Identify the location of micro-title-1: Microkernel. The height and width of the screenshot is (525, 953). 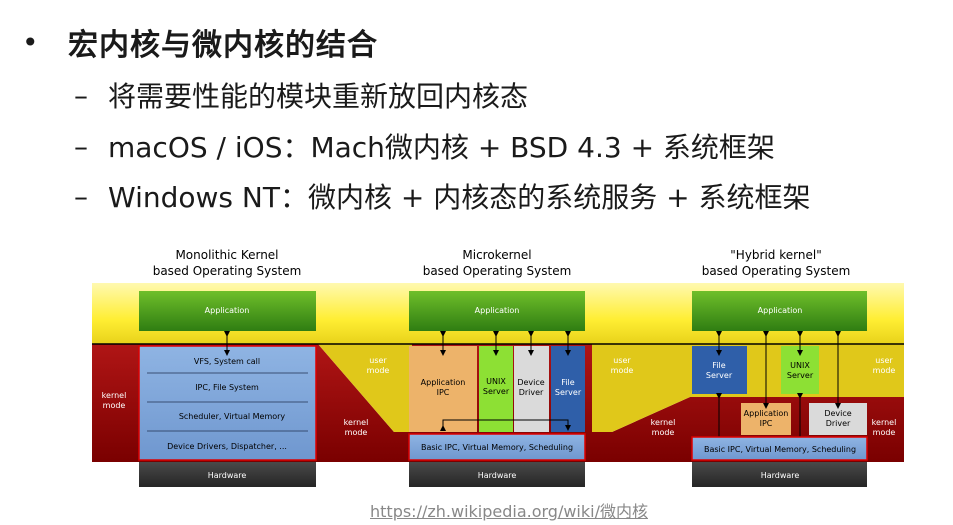
(496, 255).